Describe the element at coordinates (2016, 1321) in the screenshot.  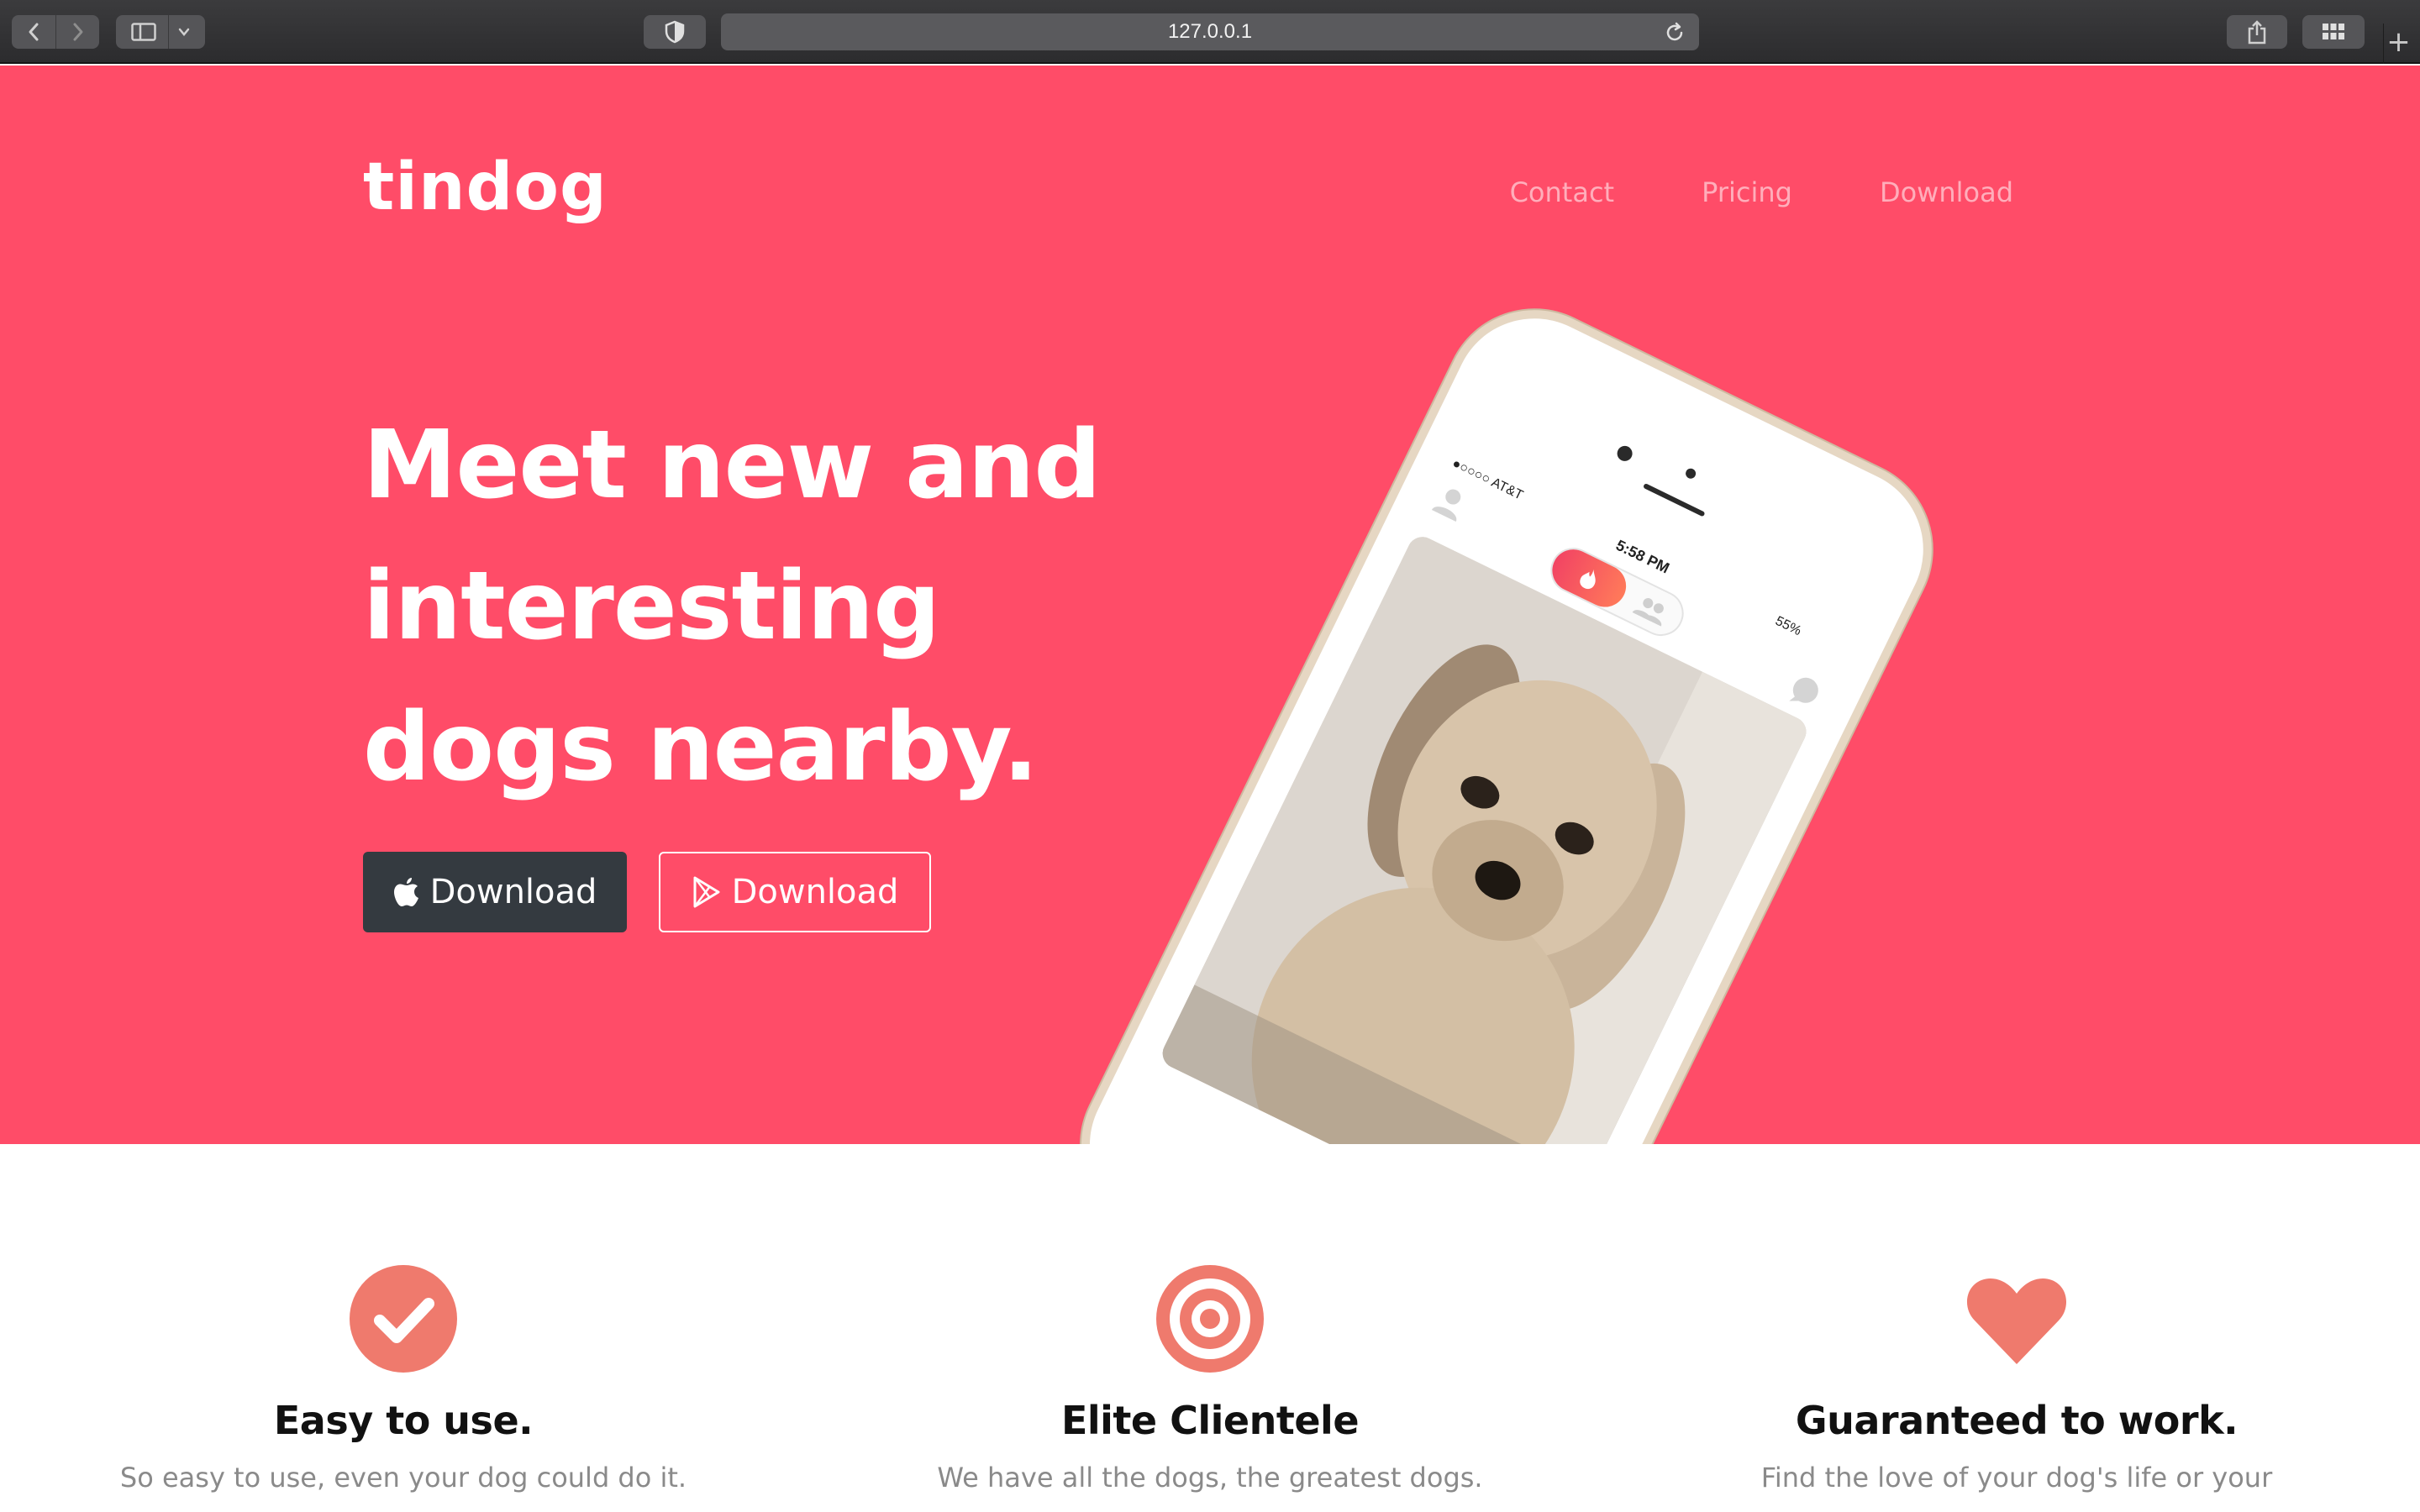
I see `heart-icon` at that location.